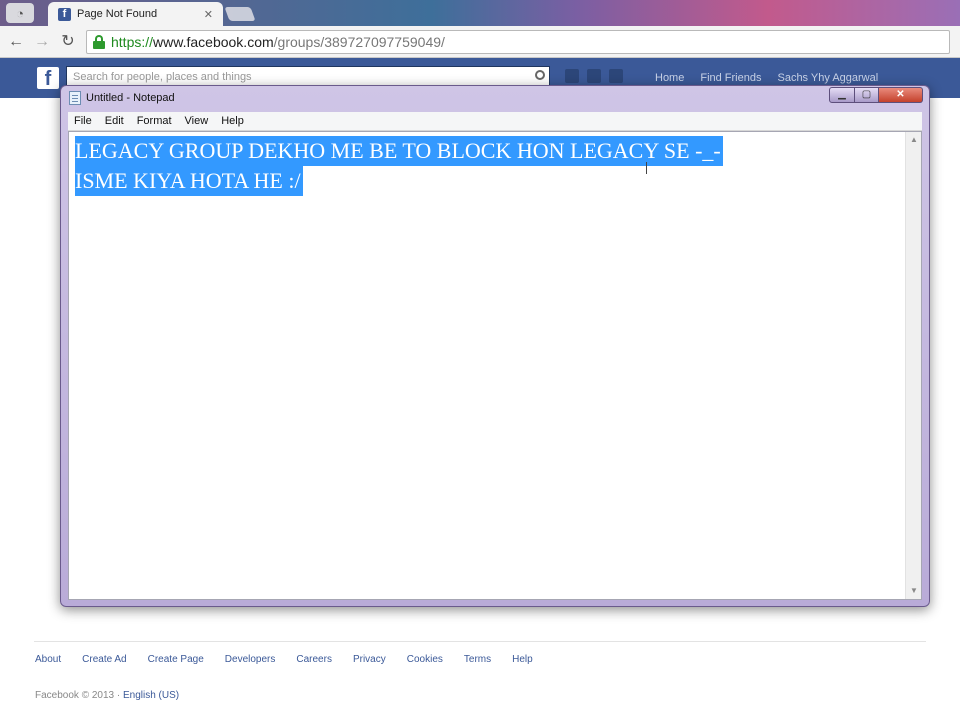 The height and width of the screenshot is (720, 960). I want to click on search-icon, so click(540, 75).